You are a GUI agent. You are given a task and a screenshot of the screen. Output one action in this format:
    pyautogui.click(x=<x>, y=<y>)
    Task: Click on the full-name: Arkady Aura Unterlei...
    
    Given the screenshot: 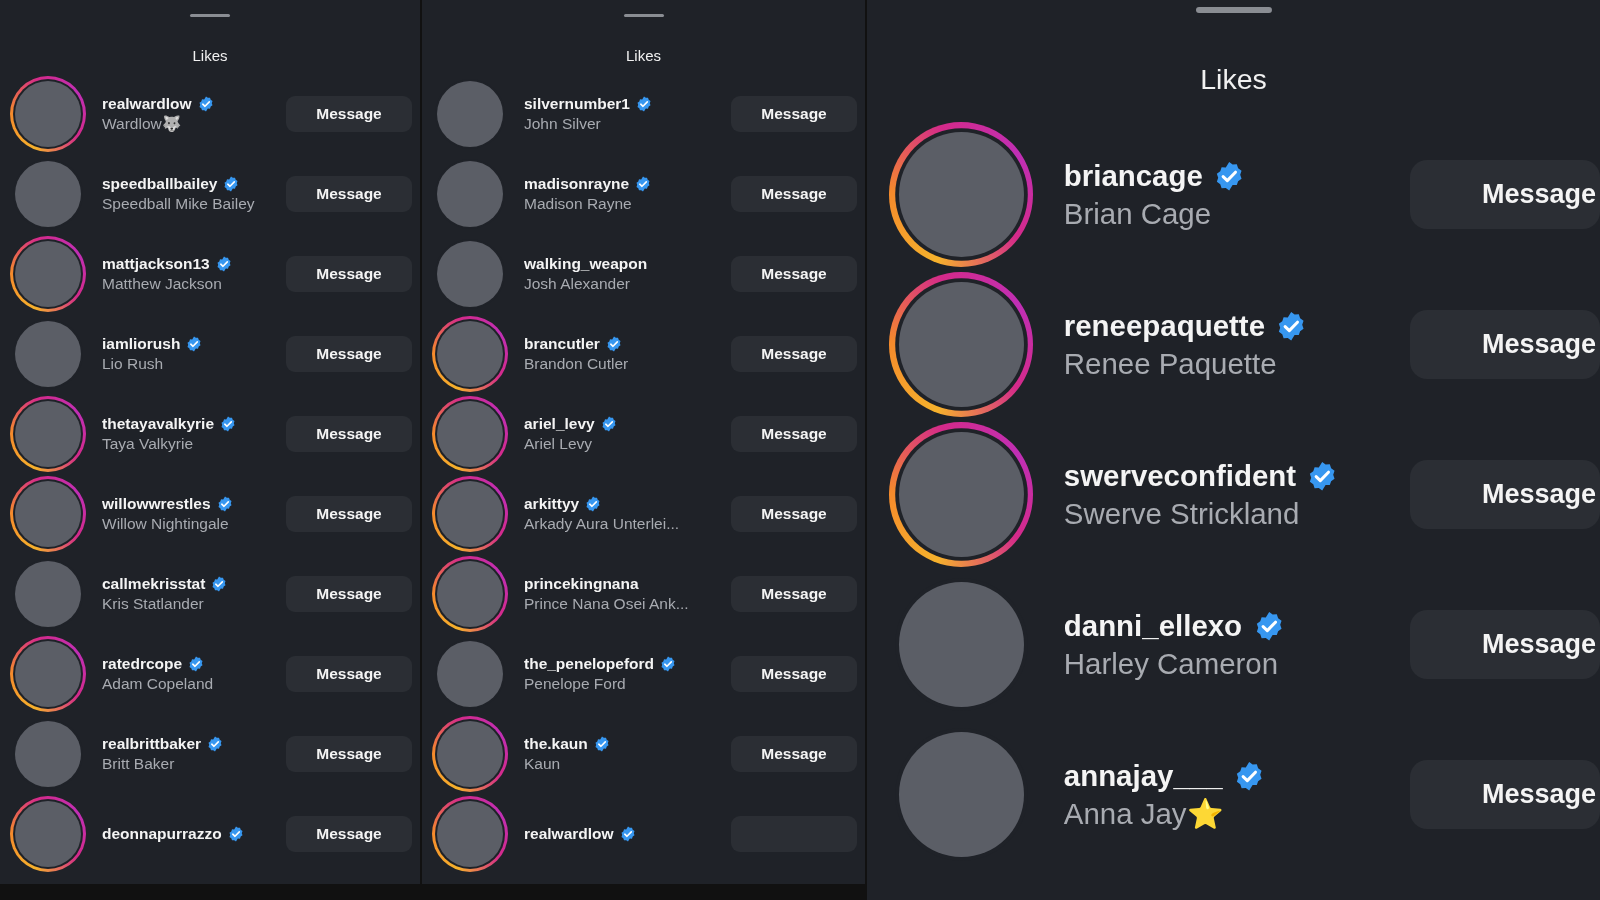 What is the action you would take?
    pyautogui.click(x=602, y=524)
    